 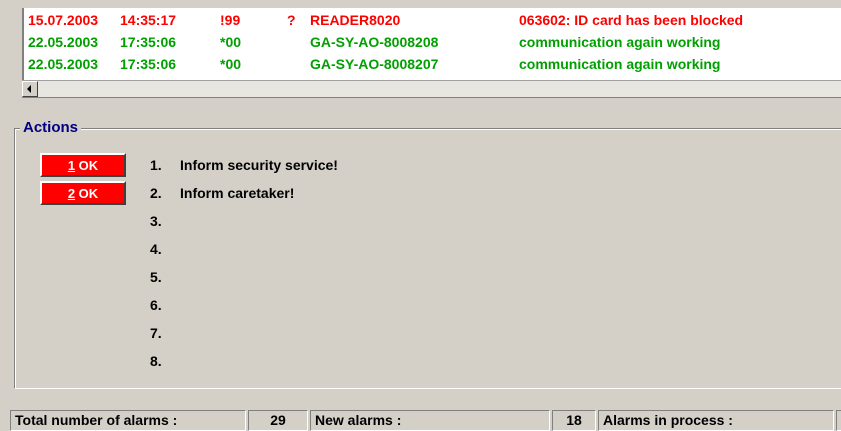 What do you see at coordinates (87, 165) in the screenshot?
I see `ok-button-1-label: OK` at bounding box center [87, 165].